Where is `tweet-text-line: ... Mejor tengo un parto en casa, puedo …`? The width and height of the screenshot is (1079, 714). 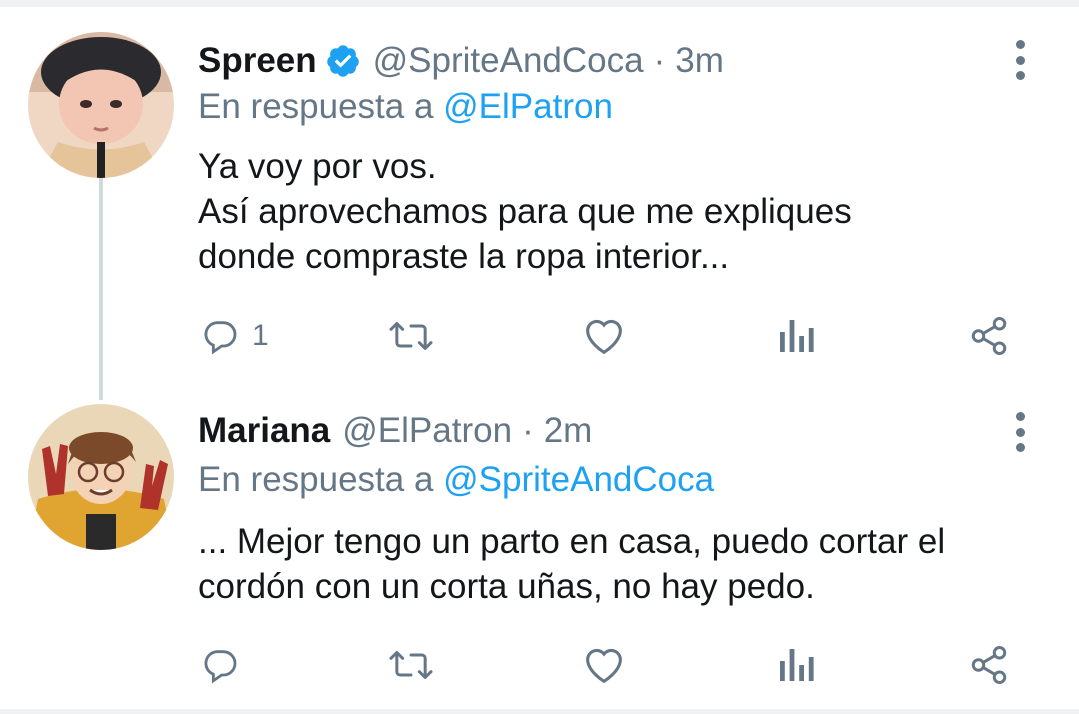 tweet-text-line: ... Mejor tengo un parto en casa, puedo … is located at coordinates (572, 541).